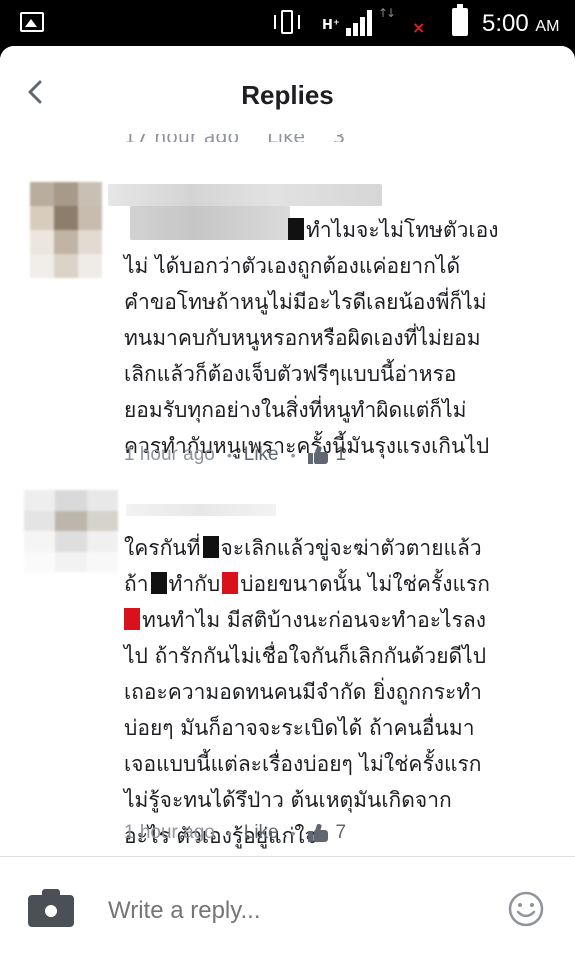 The height and width of the screenshot is (960, 575). Describe the element at coordinates (303, 692) in the screenshot. I see `comment-line: เถอะความอดทนคนมีจำกัด ยิ่งถูกกระทำ` at that location.